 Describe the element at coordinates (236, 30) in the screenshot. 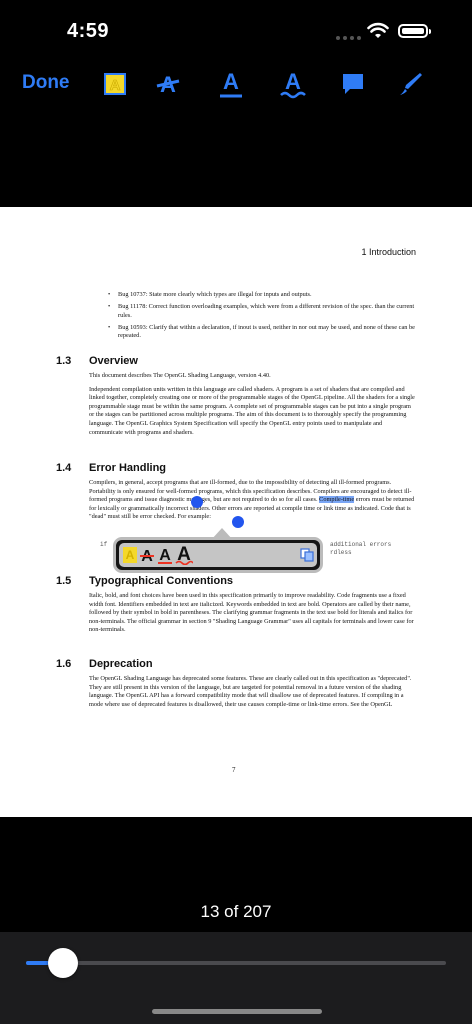

I see `status-bar: 4:59` at that location.